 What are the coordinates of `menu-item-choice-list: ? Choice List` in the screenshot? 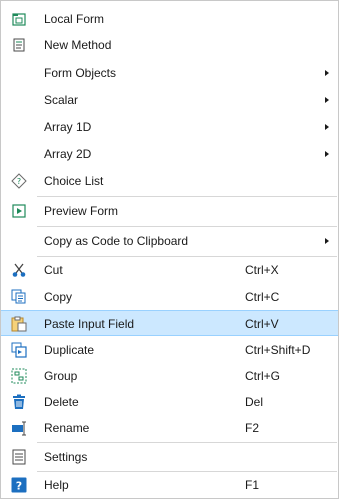 It's located at (169, 181).